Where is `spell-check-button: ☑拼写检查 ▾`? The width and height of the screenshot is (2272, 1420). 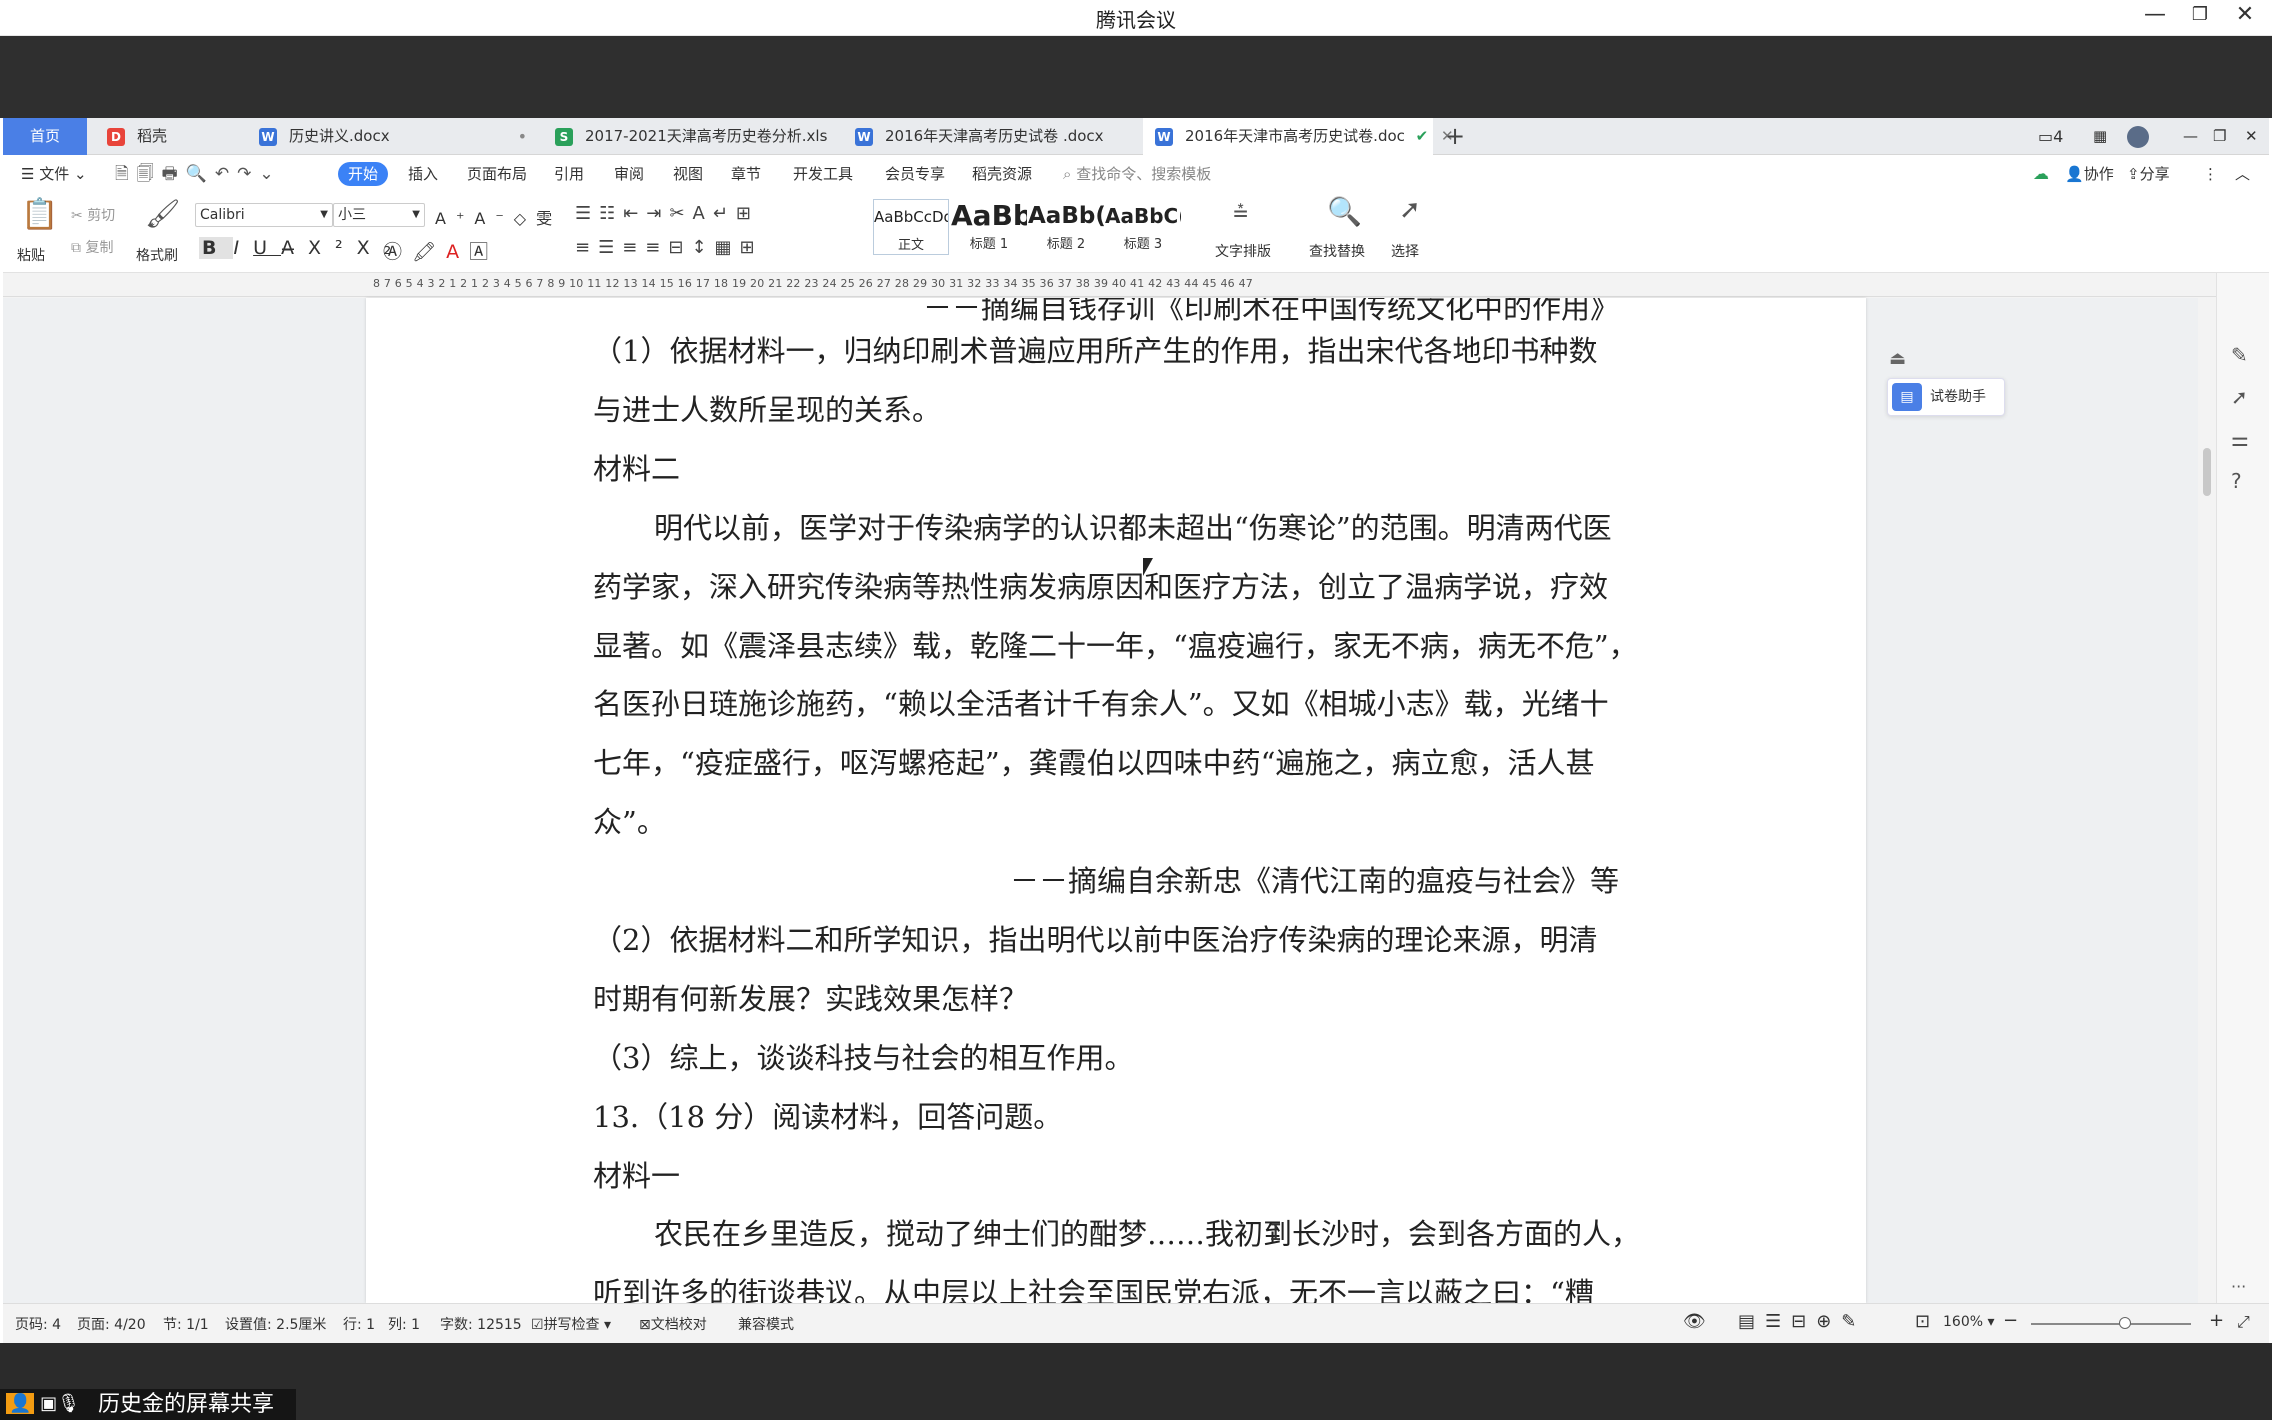
spell-check-button: ☑拼写检查 ▾ is located at coordinates (571, 1324).